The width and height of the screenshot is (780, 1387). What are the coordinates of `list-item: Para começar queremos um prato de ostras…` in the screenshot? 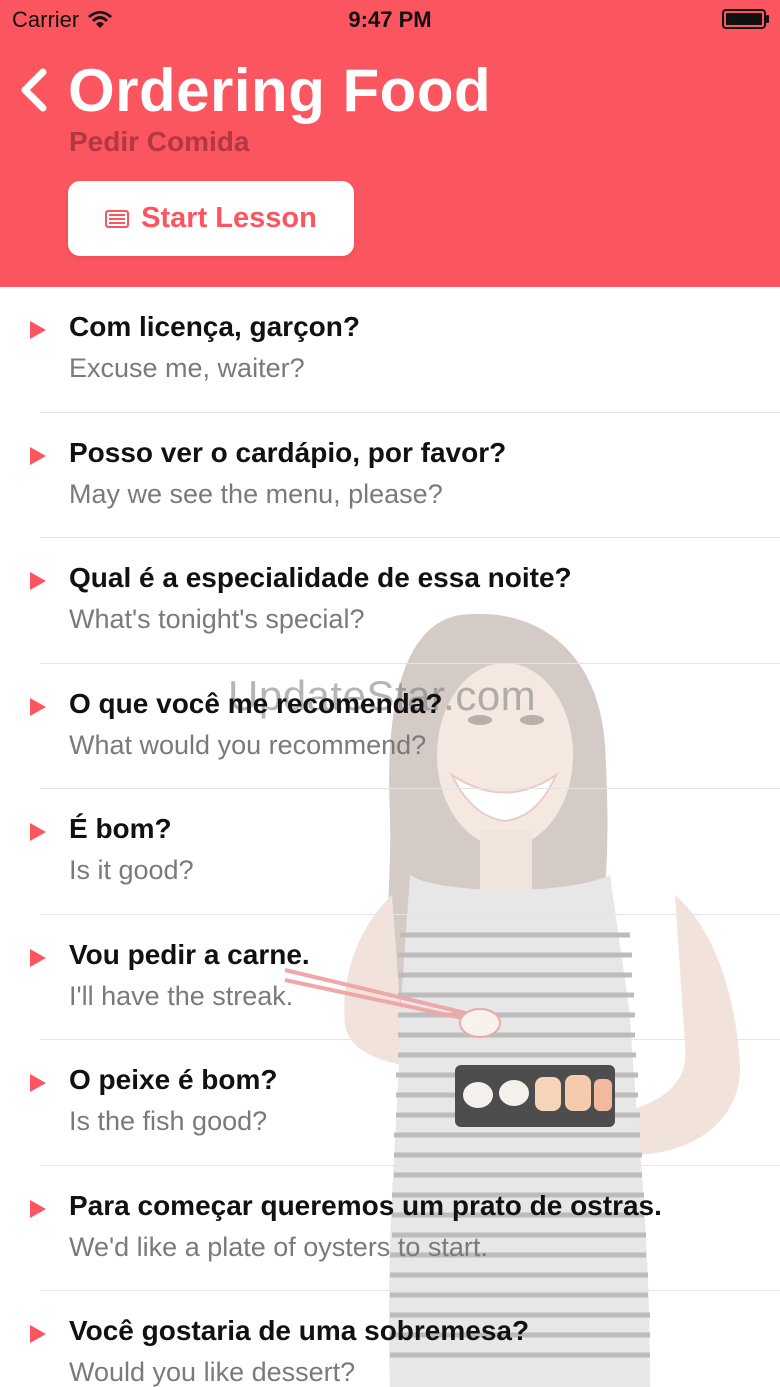 It's located at (390, 1228).